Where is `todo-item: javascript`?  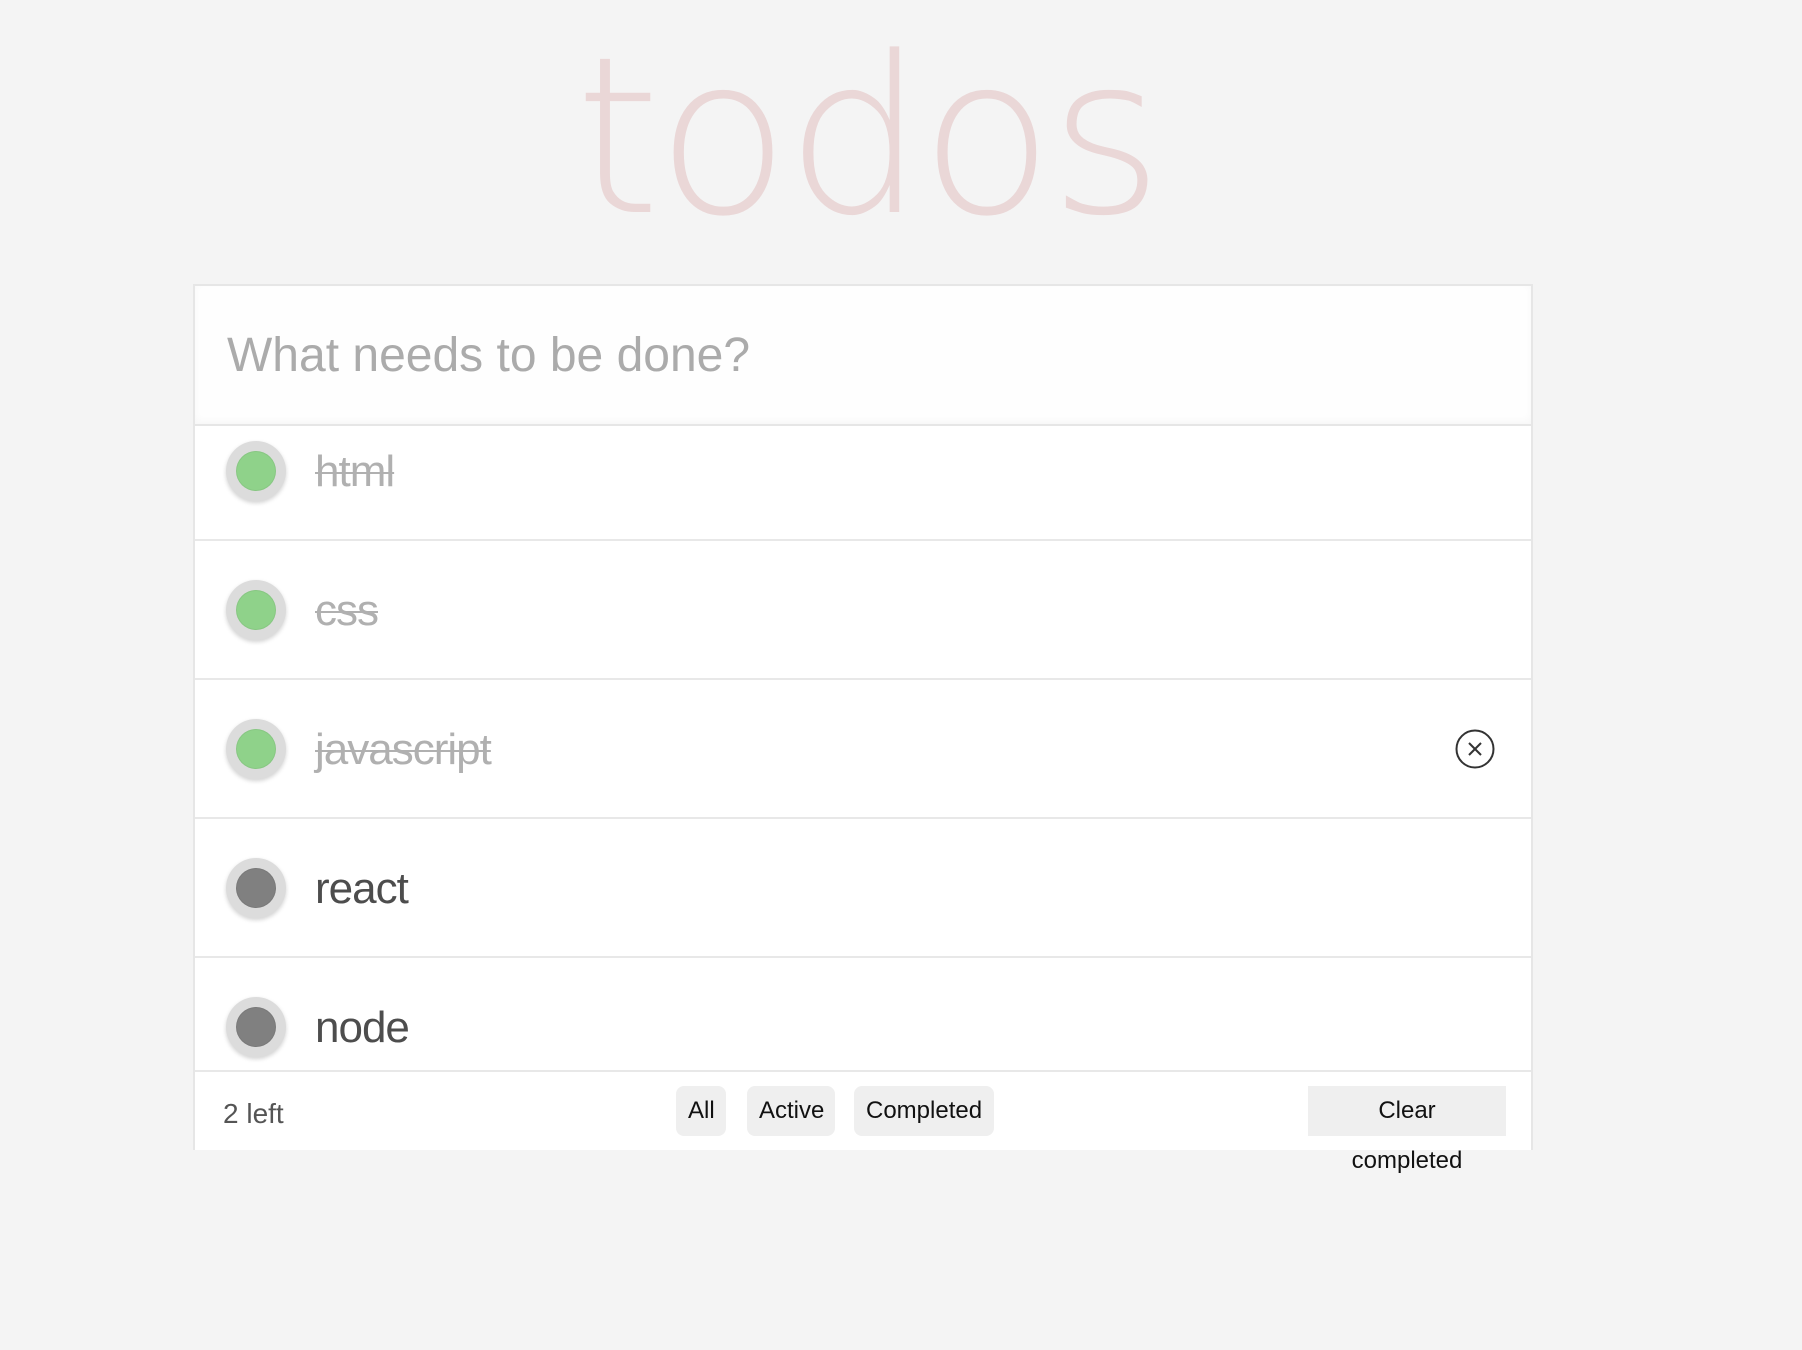 todo-item: javascript is located at coordinates (863, 749).